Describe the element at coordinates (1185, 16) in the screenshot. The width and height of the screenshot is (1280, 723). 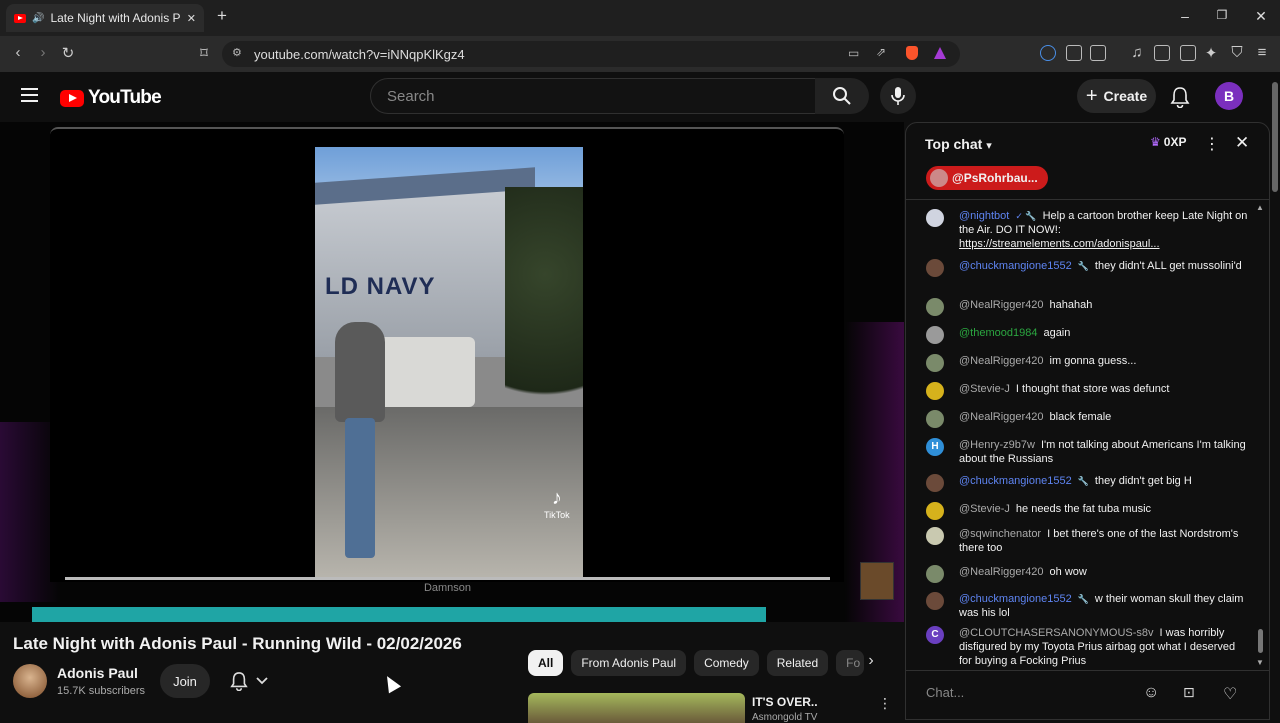
I see `minimize-button: –` at that location.